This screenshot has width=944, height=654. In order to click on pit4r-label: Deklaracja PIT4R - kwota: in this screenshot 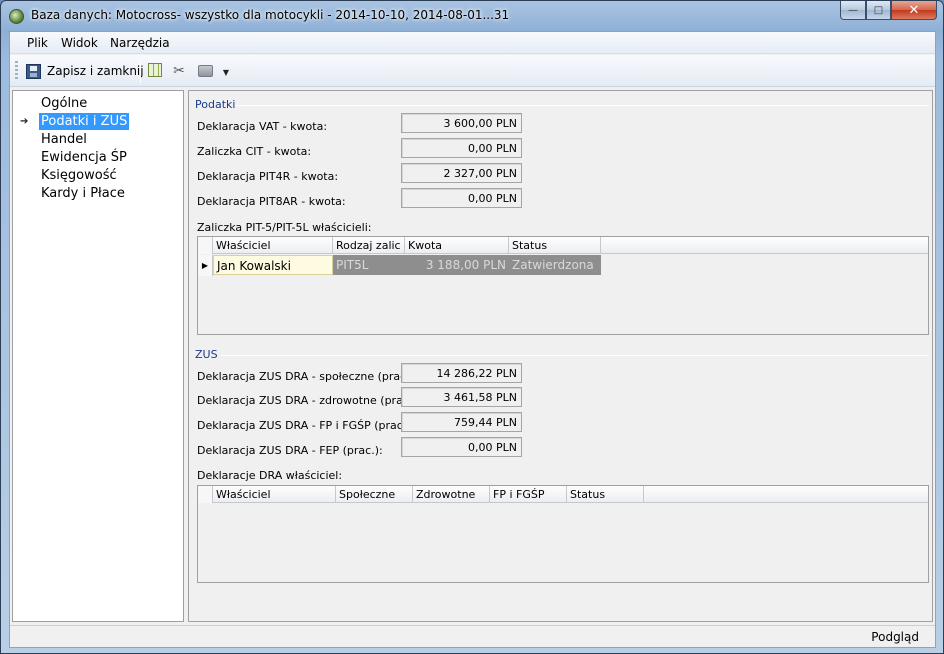, I will do `click(268, 176)`.